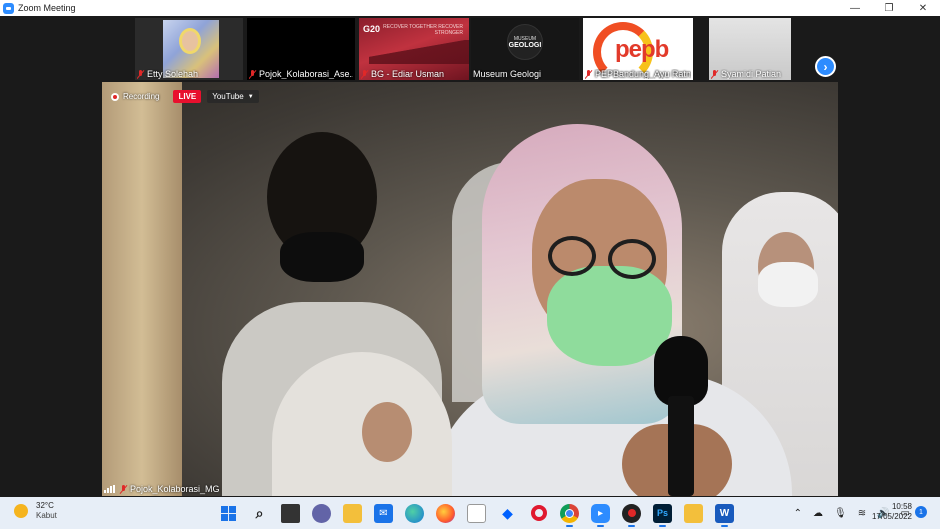 The image size is (940, 529). What do you see at coordinates (825, 66) in the screenshot?
I see `next-page-button: ›` at bounding box center [825, 66].